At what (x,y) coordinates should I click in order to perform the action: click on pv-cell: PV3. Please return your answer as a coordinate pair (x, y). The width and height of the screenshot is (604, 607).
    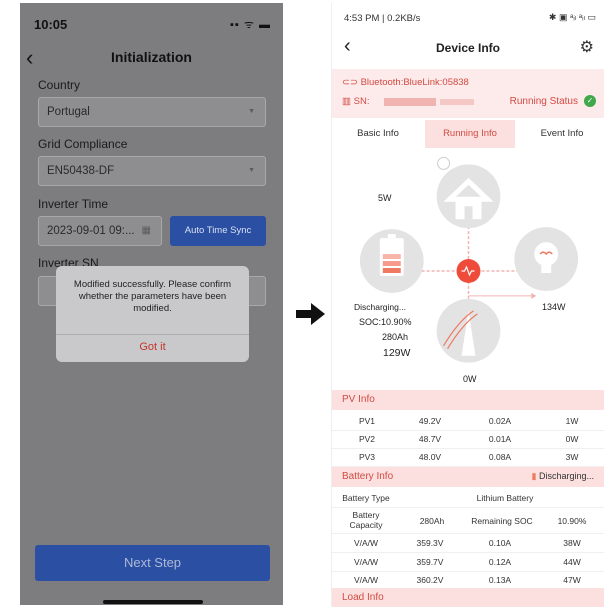
    Looking at the image, I should click on (367, 457).